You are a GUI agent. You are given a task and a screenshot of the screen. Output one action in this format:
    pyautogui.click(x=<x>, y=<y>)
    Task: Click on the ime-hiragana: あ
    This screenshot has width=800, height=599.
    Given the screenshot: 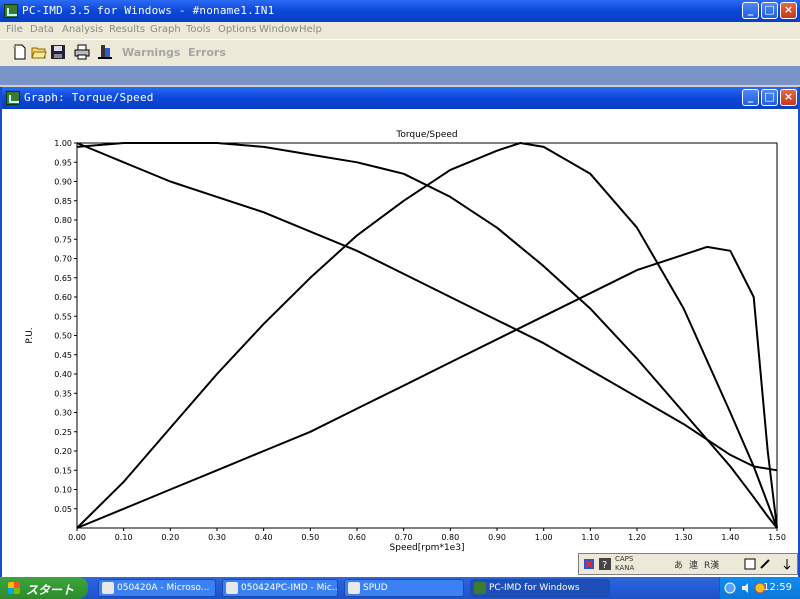 What is the action you would take?
    pyautogui.click(x=678, y=564)
    